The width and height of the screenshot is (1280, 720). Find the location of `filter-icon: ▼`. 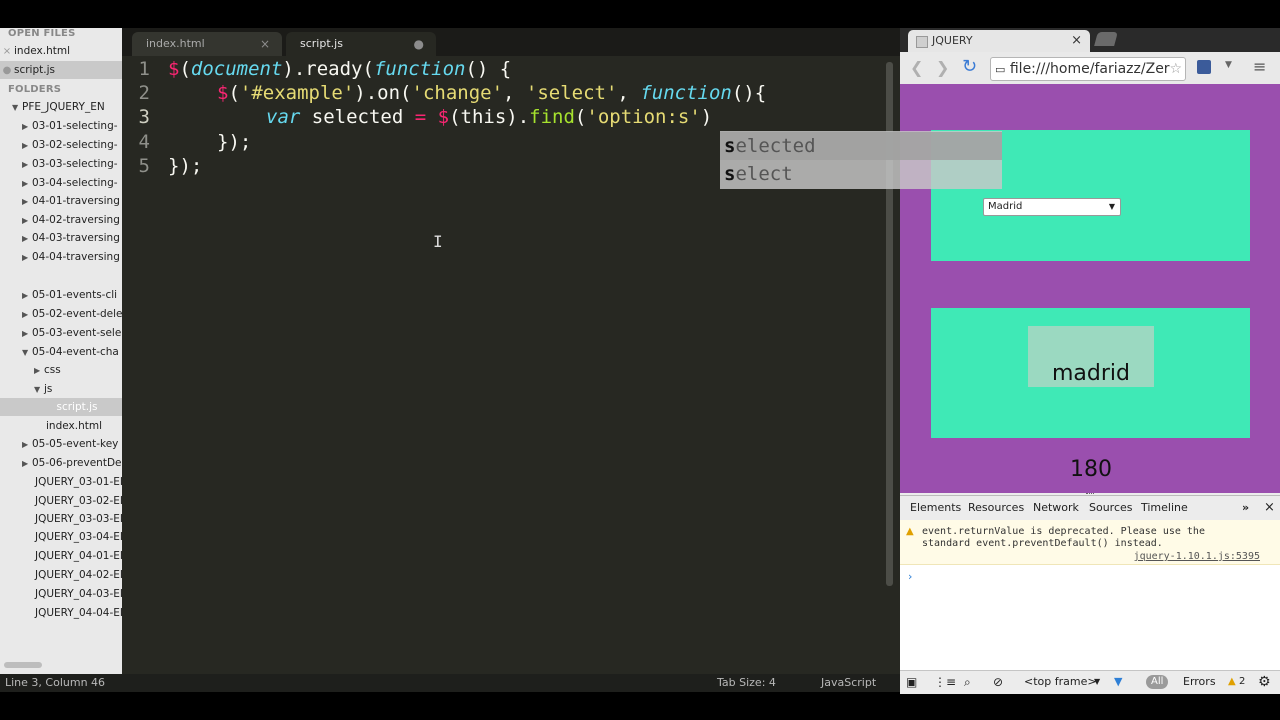

filter-icon: ▼ is located at coordinates (1118, 682).